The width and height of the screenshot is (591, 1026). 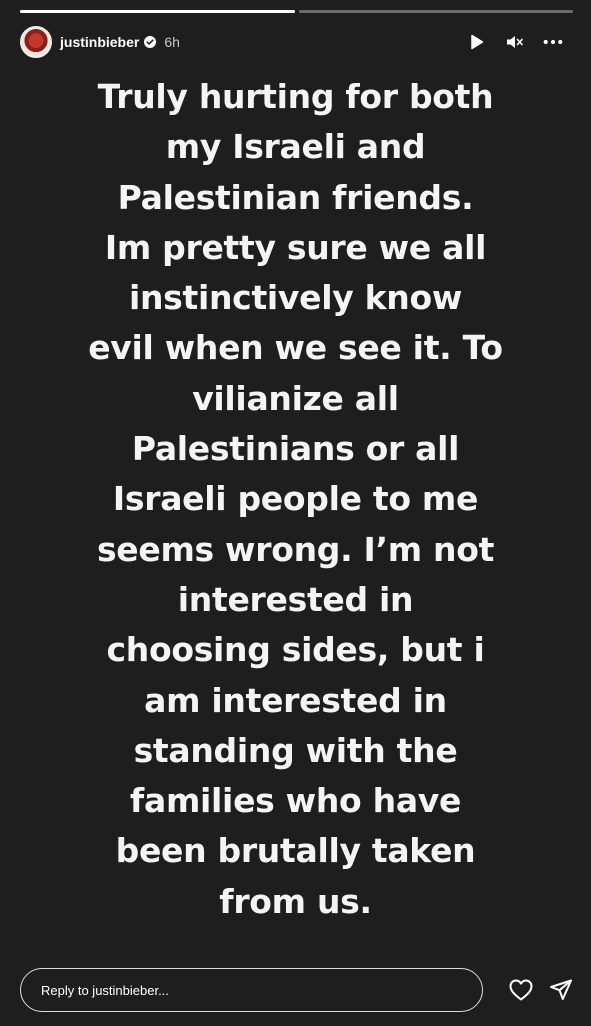 I want to click on verified-badge-icon, so click(x=150, y=42).